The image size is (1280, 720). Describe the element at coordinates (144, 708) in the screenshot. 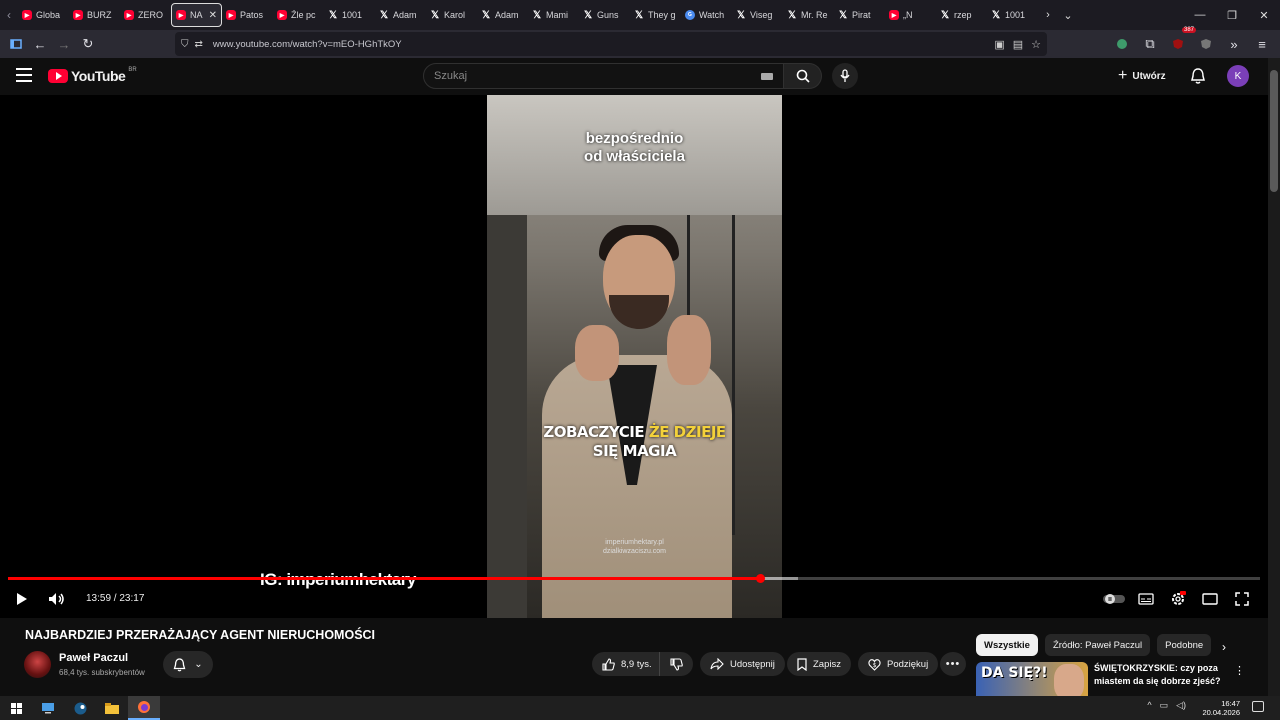

I see `firefox-icon` at that location.